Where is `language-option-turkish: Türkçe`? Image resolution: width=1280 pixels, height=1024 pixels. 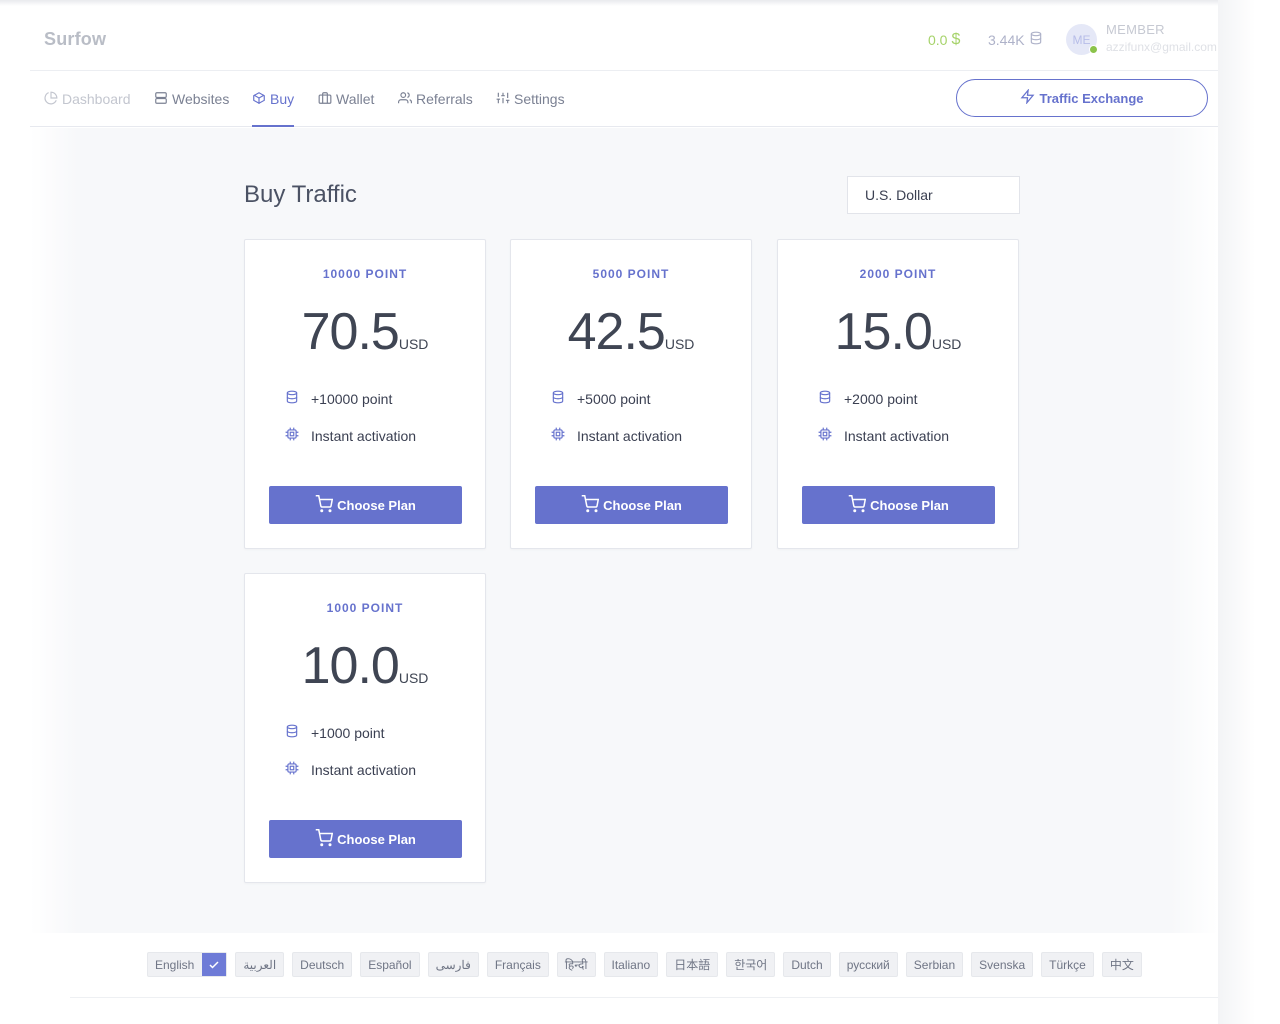
language-option-turkish: Türkçe is located at coordinates (1067, 964).